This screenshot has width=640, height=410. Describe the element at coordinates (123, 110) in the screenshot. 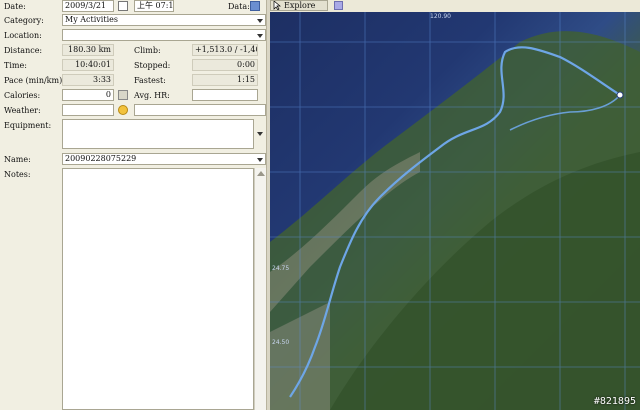

I see `weather-icon` at that location.